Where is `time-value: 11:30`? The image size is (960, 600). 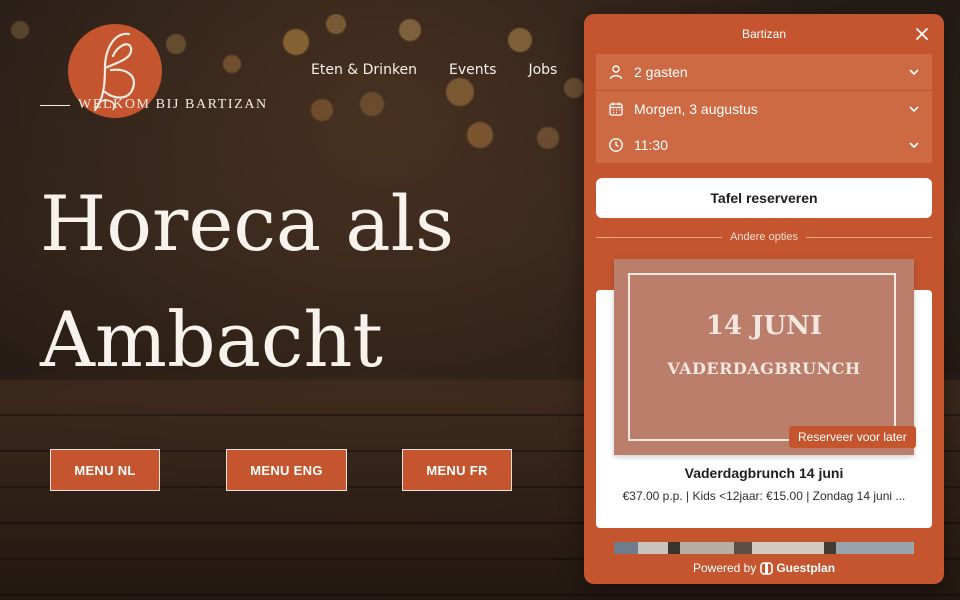
time-value: 11:30 is located at coordinates (651, 145).